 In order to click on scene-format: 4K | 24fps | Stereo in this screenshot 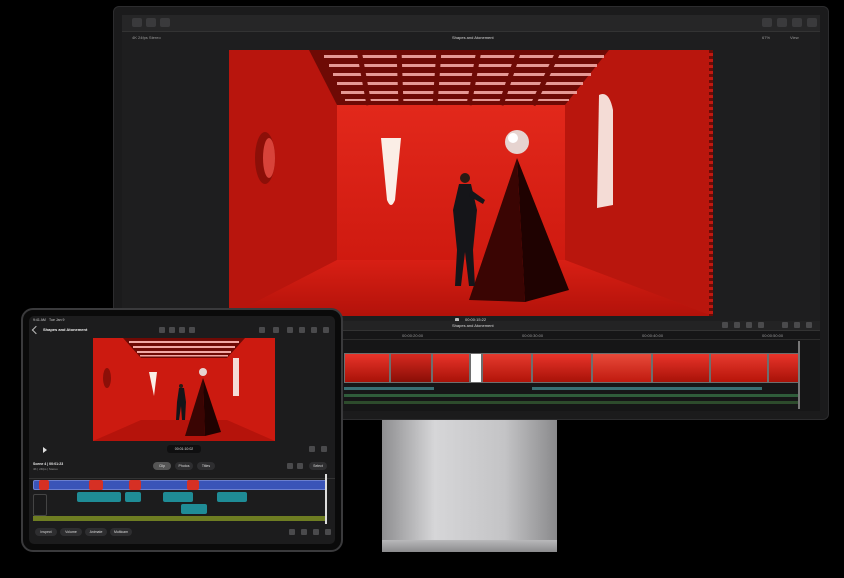, I will do `click(45, 469)`.